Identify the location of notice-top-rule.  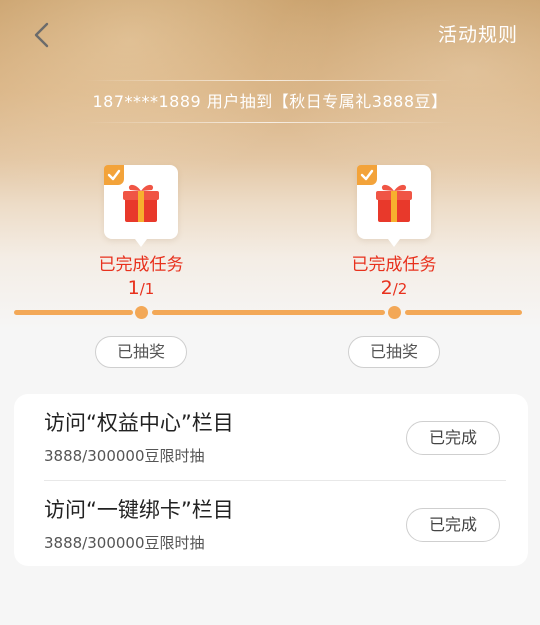
(270, 80).